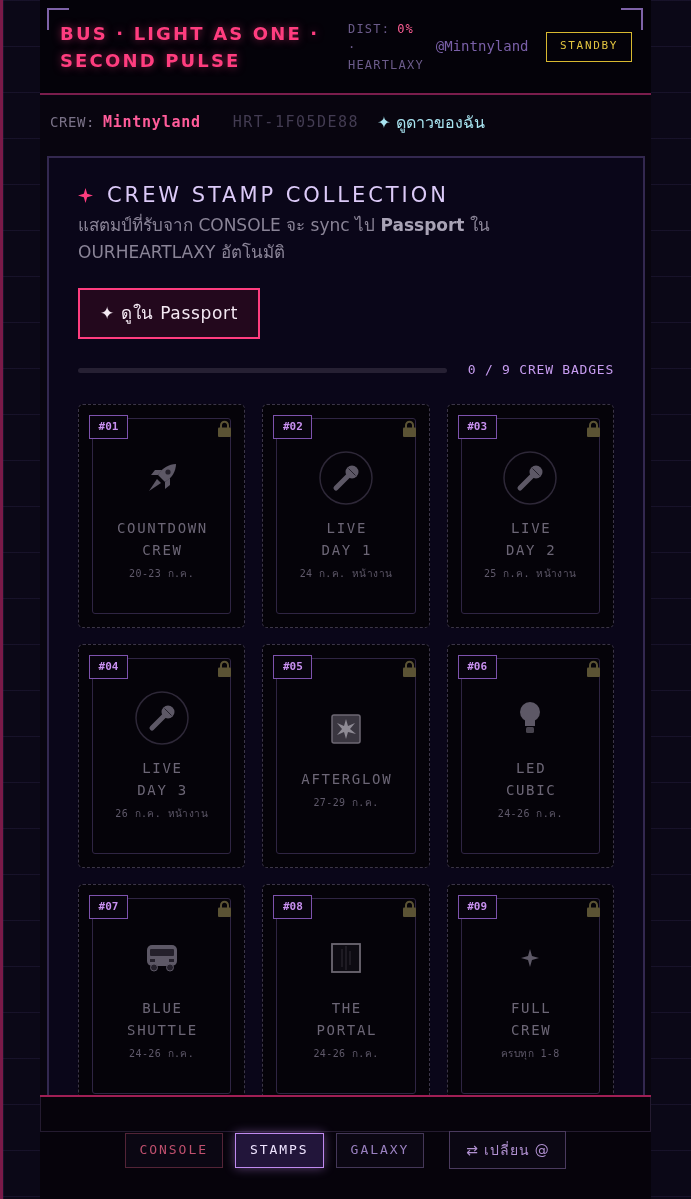  Describe the element at coordinates (386, 65) in the screenshot. I see `network-label: HEARTLAXY` at that location.